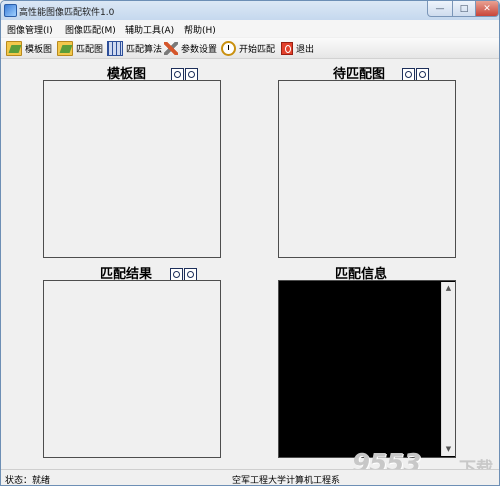 The image size is (500, 486). I want to click on match-algorithm-button: 匹配算法, so click(134, 48).